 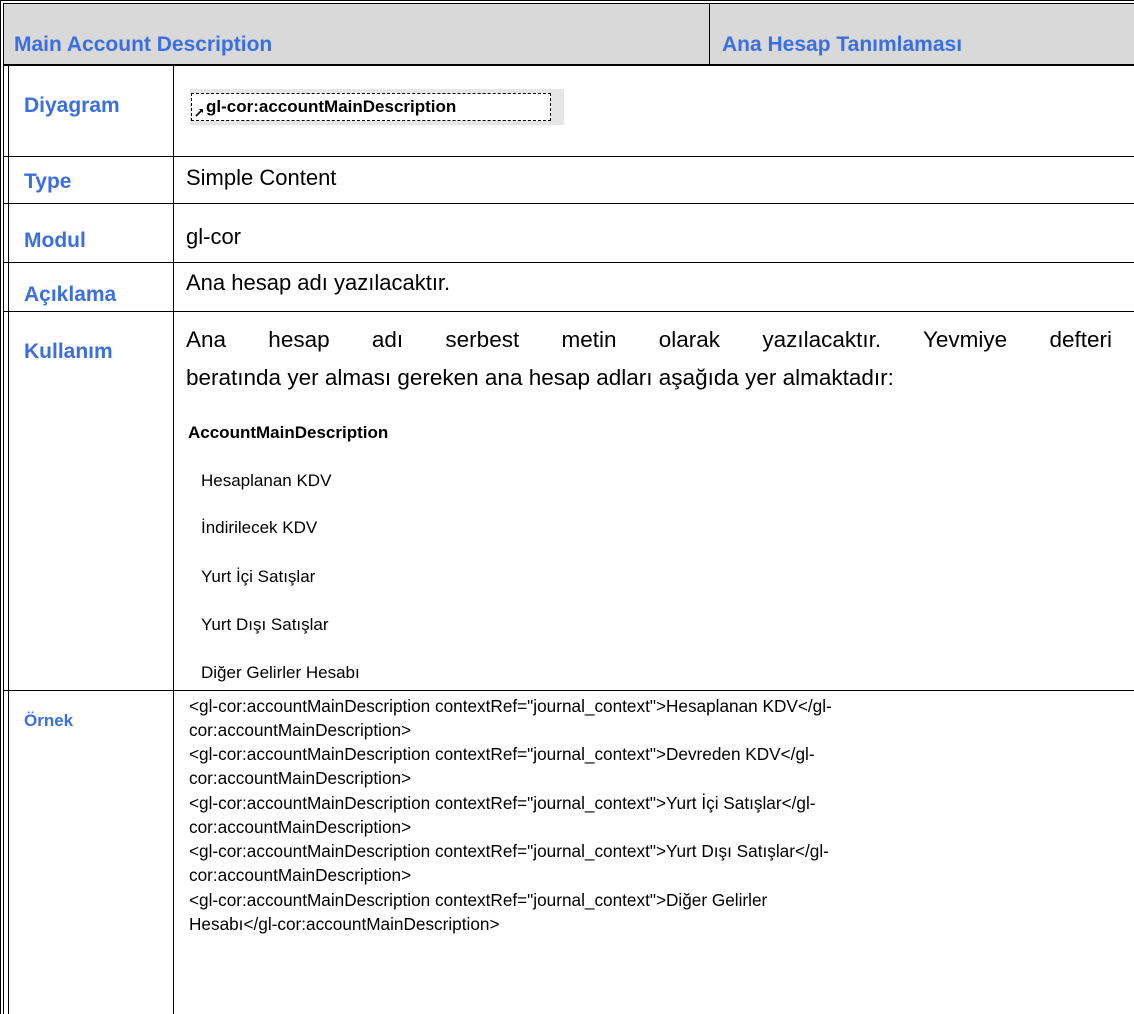 I want to click on type-value: Simple Content, so click(x=261, y=177).